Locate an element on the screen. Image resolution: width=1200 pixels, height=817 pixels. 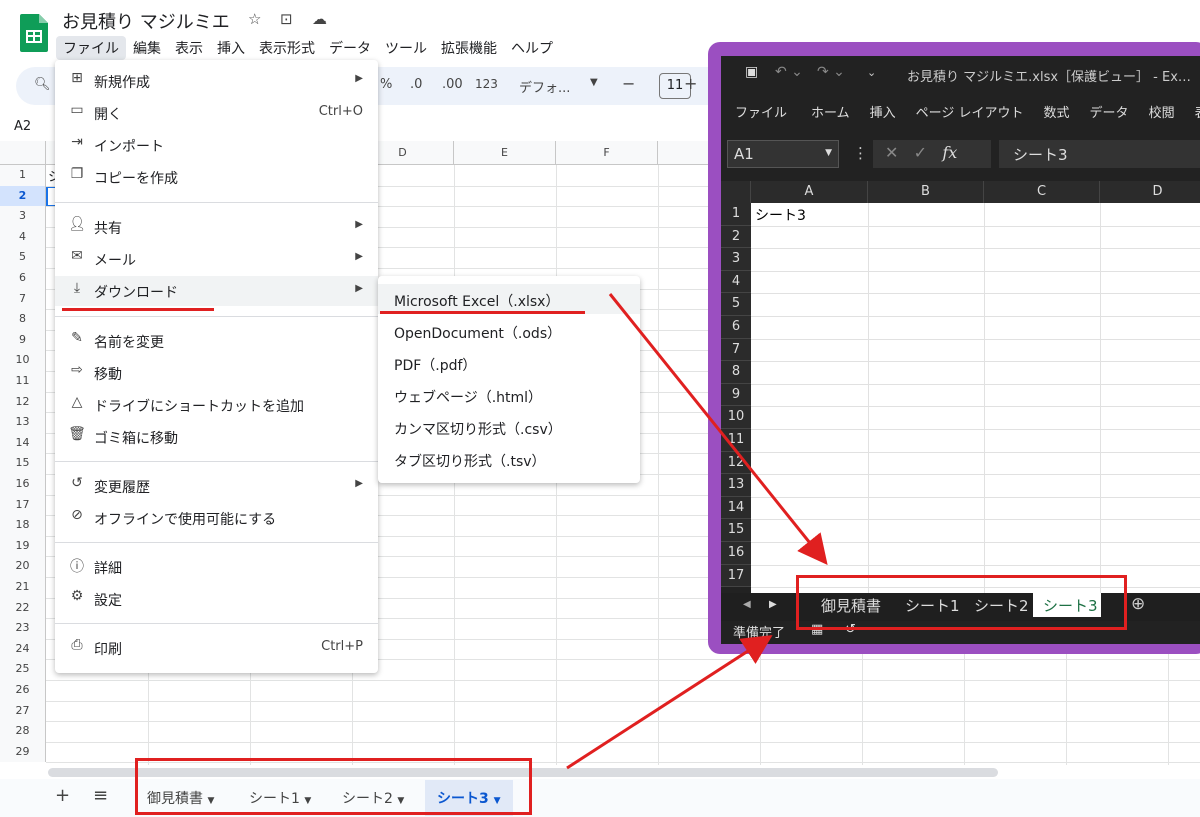
annotation-arrows is located at coordinates (697, 531).